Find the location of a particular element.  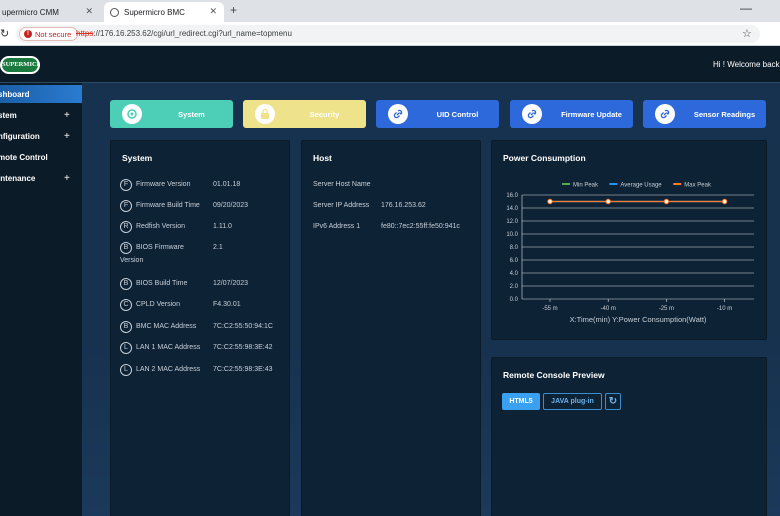

x-tick-label: -25 m is located at coordinates (666, 309).